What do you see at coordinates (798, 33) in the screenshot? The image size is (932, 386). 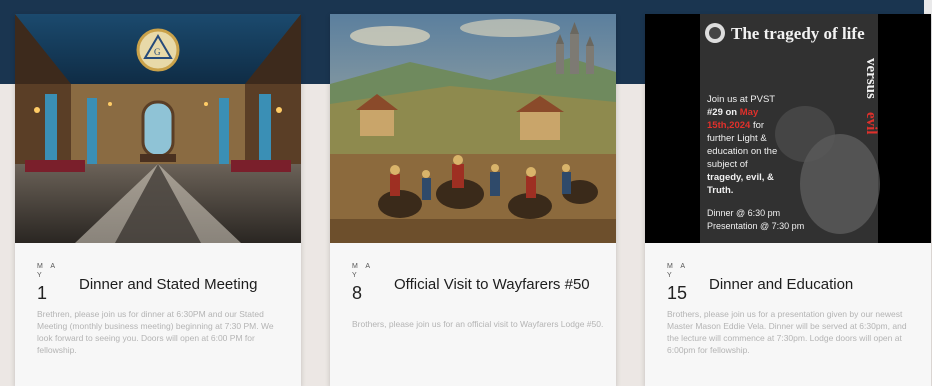 I see `poster-title: The tragedy of life` at bounding box center [798, 33].